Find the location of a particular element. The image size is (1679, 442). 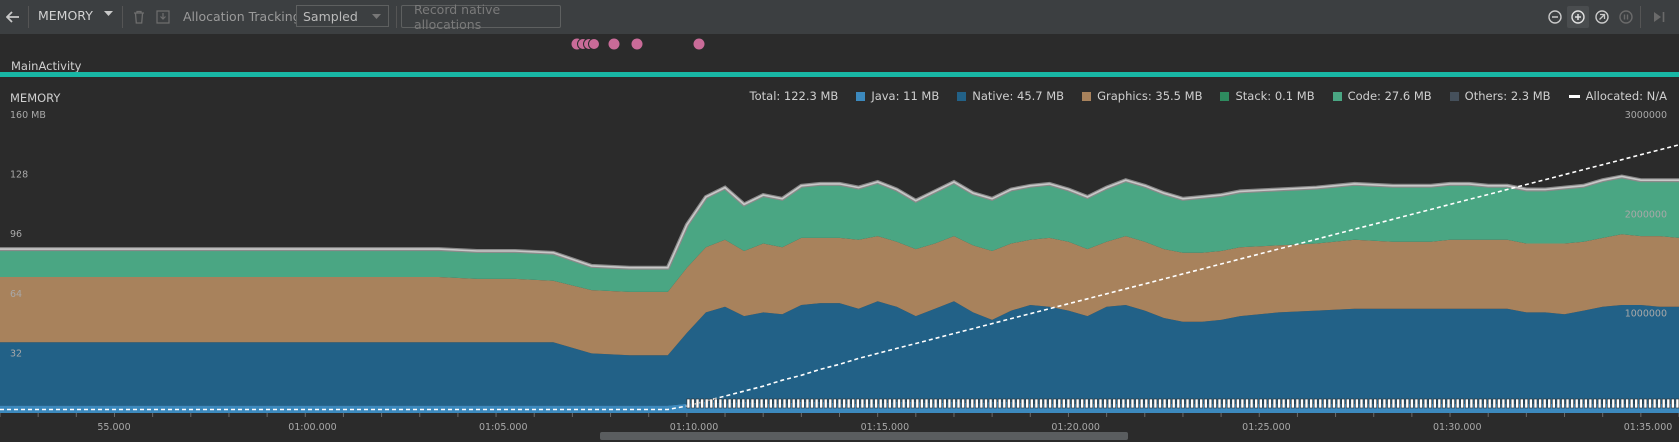

profiler-selector: MEMORY is located at coordinates (65, 15).